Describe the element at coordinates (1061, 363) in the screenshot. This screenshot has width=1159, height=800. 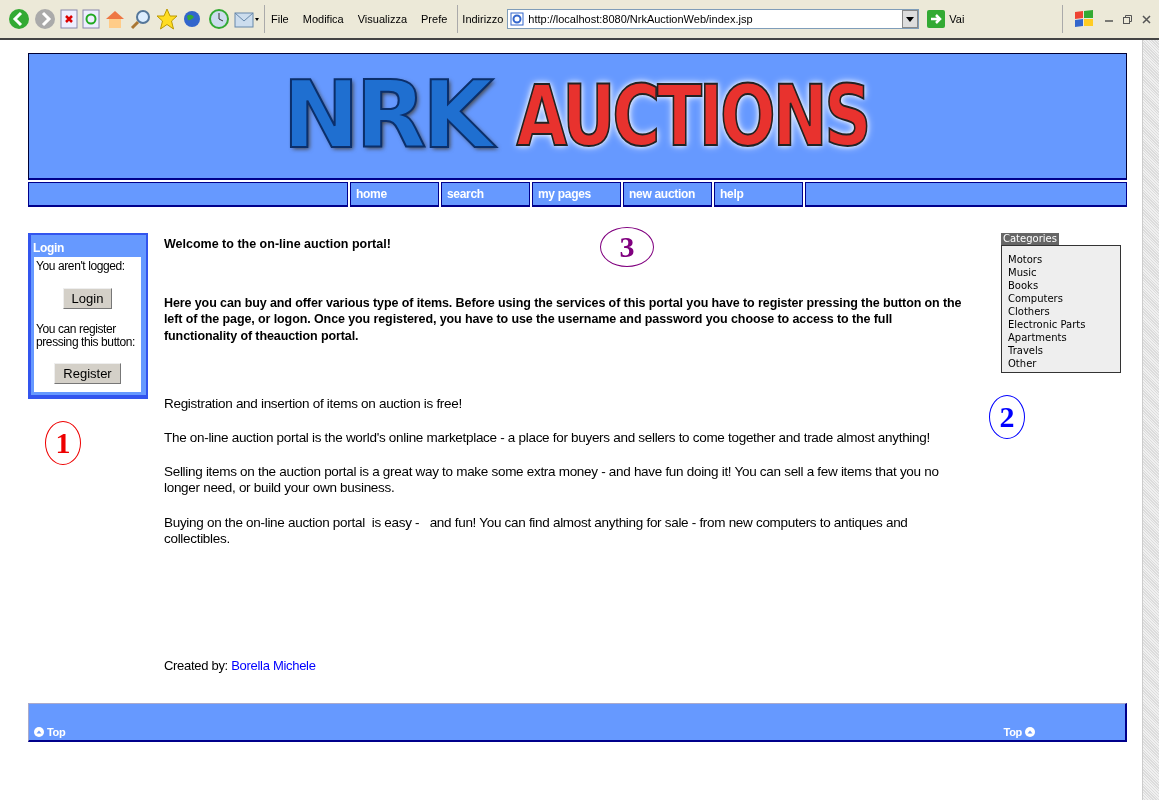
I see `category-item: Other` at that location.